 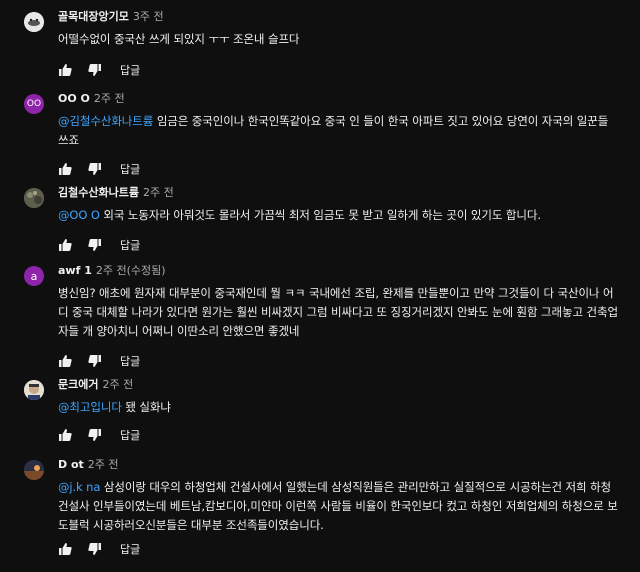 What do you see at coordinates (79, 215) in the screenshot?
I see `mention-link: @OO O` at bounding box center [79, 215].